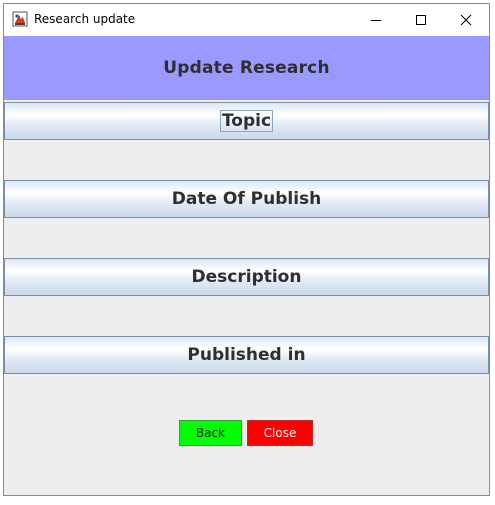 This screenshot has height=505, width=495. I want to click on minimize-icon, so click(376, 20).